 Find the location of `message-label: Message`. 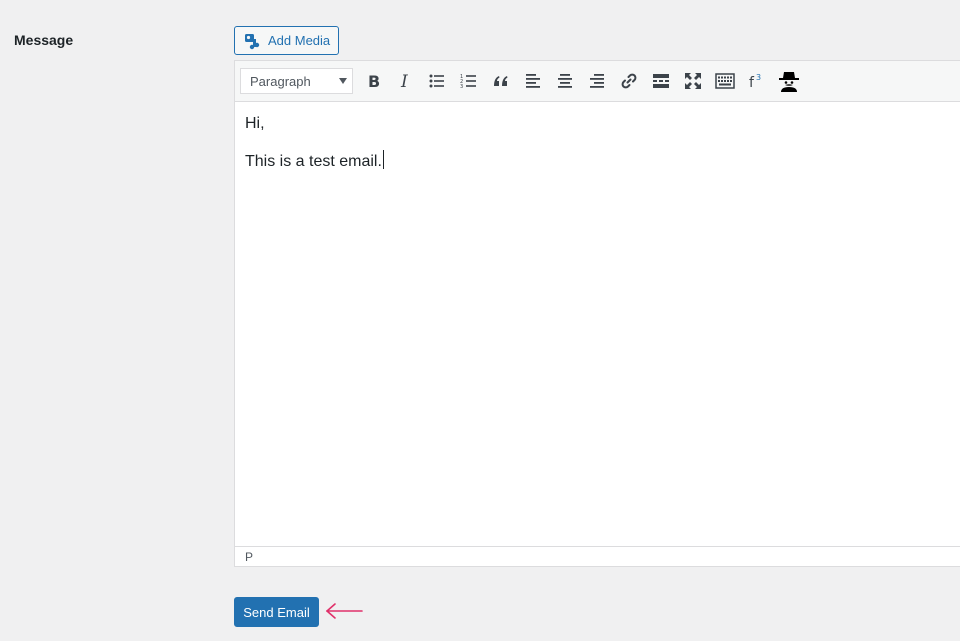

message-label: Message is located at coordinates (44, 40).